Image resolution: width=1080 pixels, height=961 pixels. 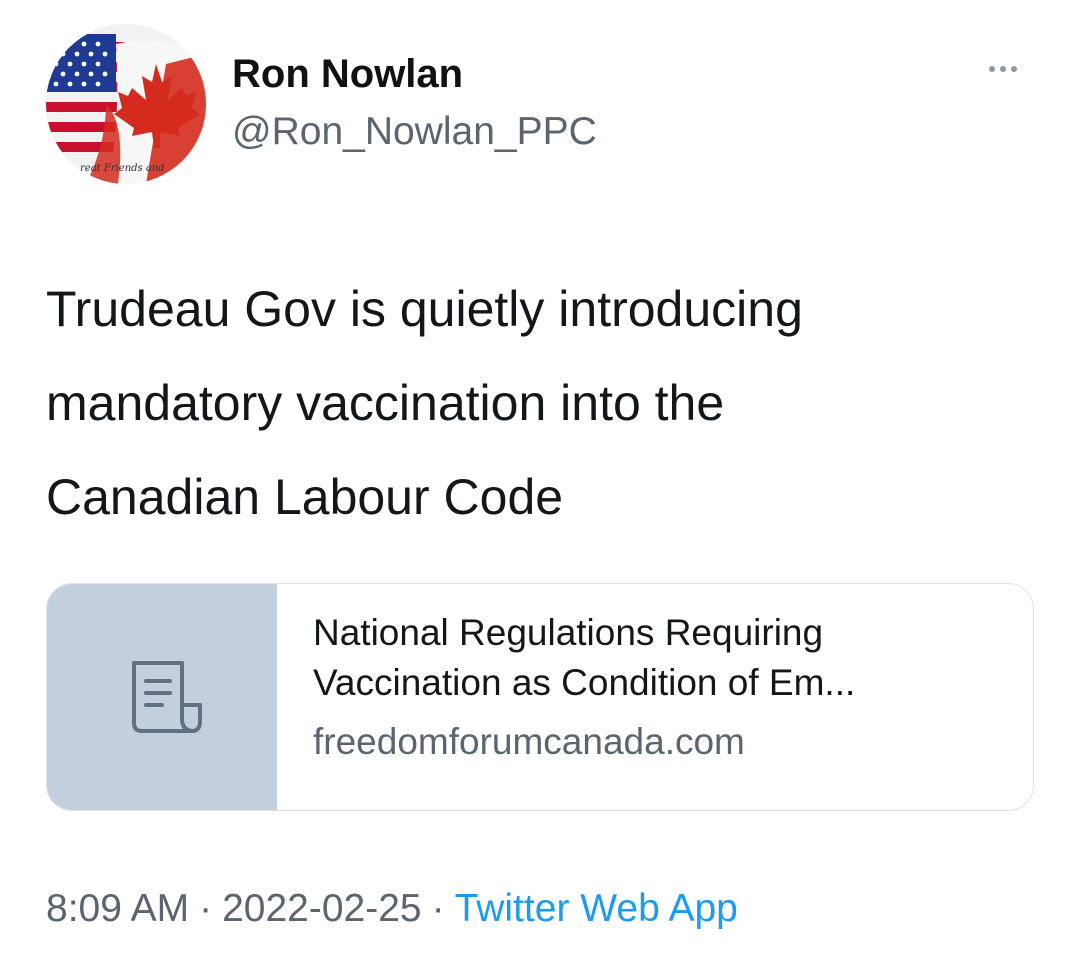 I want to click on tweet-text-line: mandatory vaccination into the, so click(x=385, y=403).